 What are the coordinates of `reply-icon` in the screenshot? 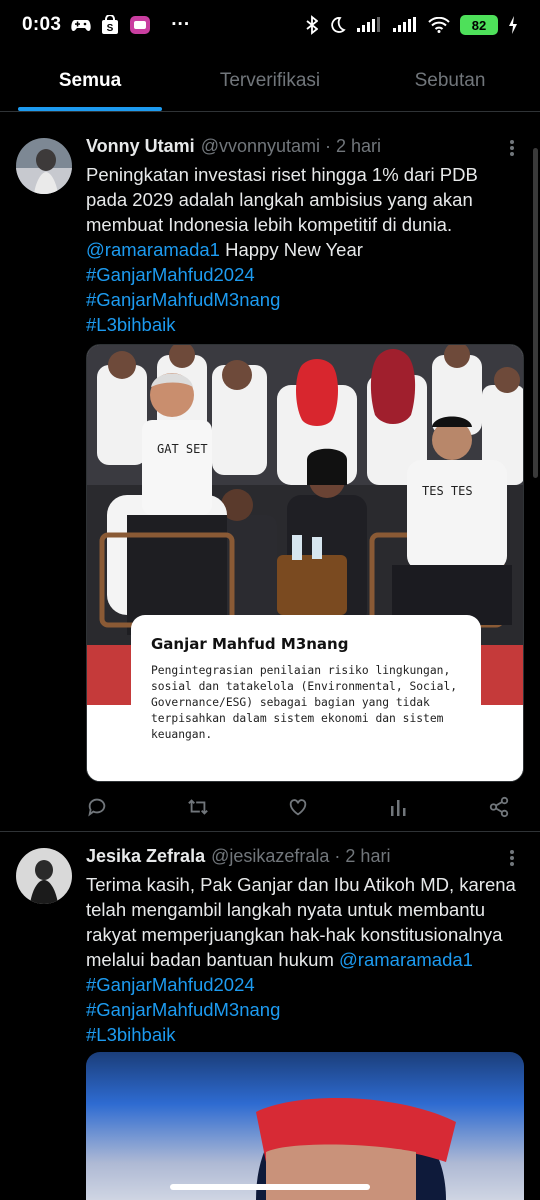 It's located at (97, 807).